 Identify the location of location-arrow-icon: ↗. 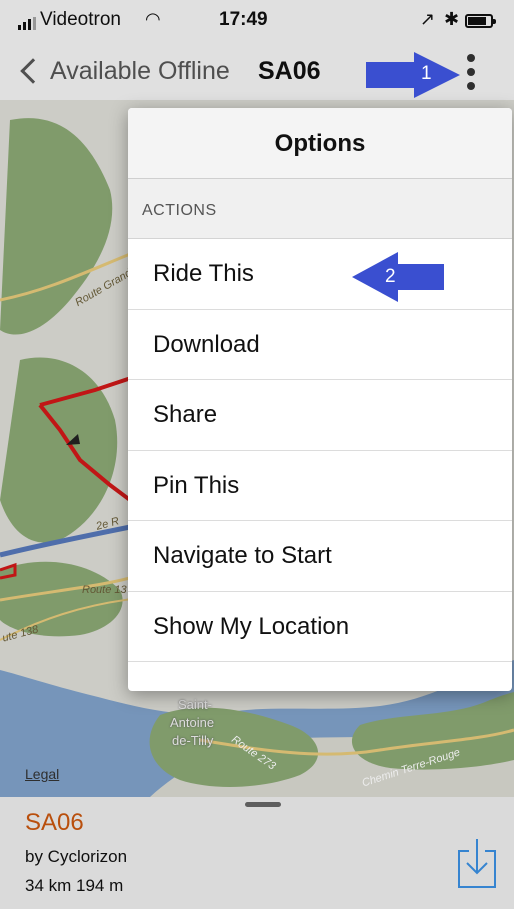
(428, 19).